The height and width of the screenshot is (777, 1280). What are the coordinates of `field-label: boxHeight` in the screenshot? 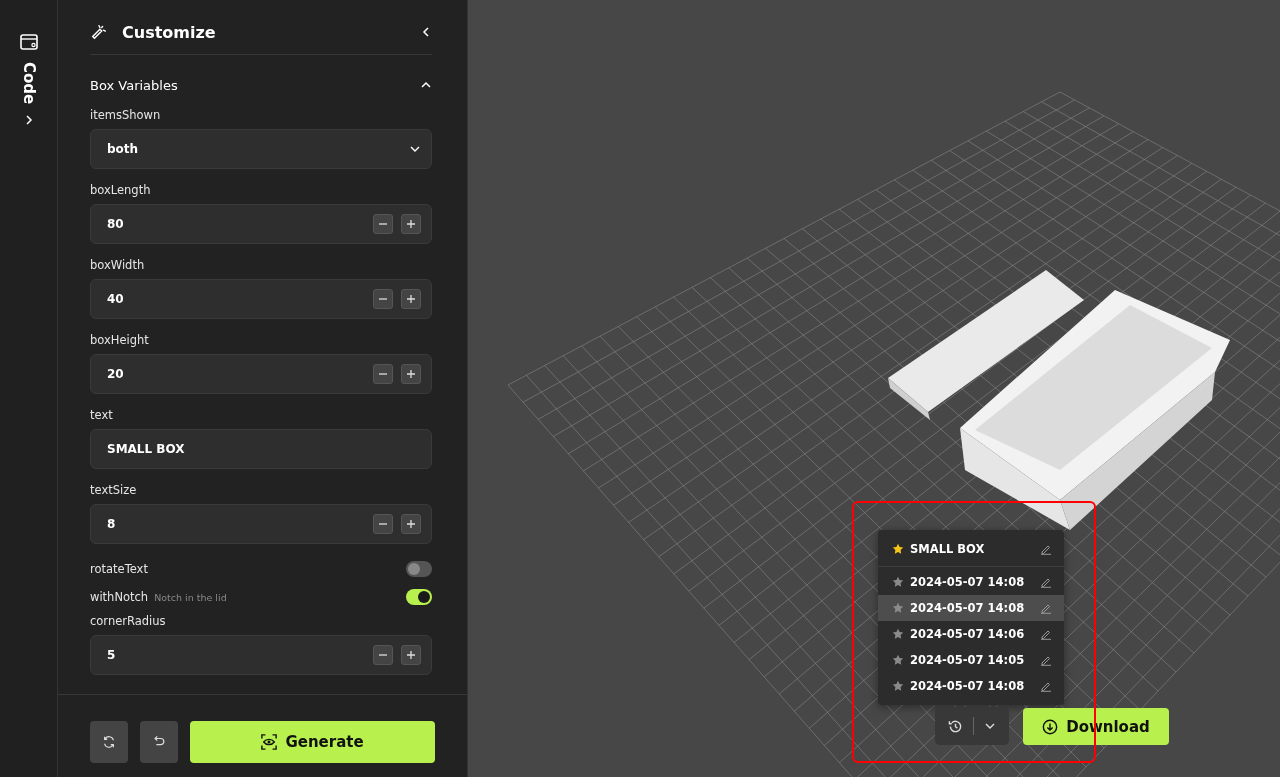 It's located at (120, 340).